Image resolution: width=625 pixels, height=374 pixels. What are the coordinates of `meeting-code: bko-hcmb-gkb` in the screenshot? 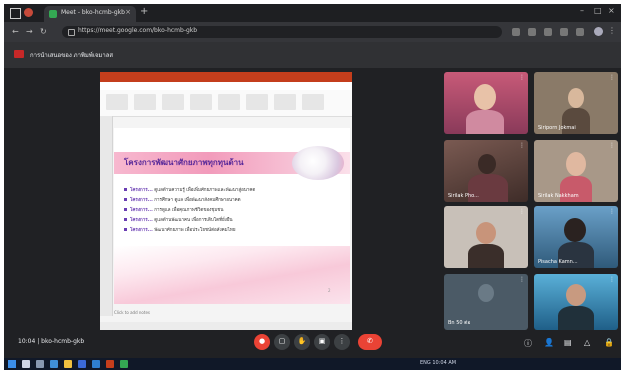 It's located at (63, 341).